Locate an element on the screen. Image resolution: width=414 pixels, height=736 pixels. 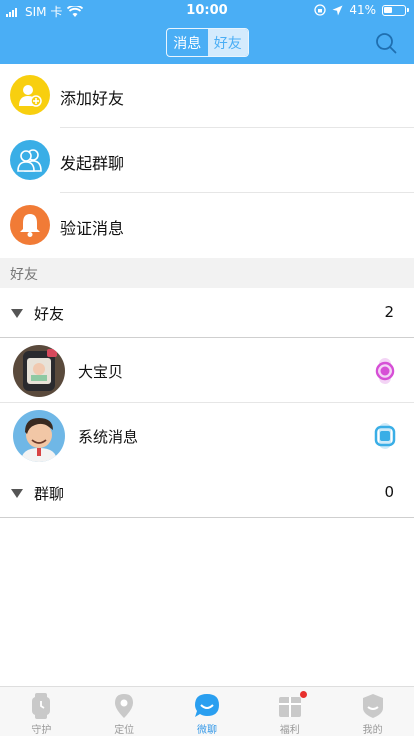
tab-chat: 微聊 is located at coordinates (207, 711).